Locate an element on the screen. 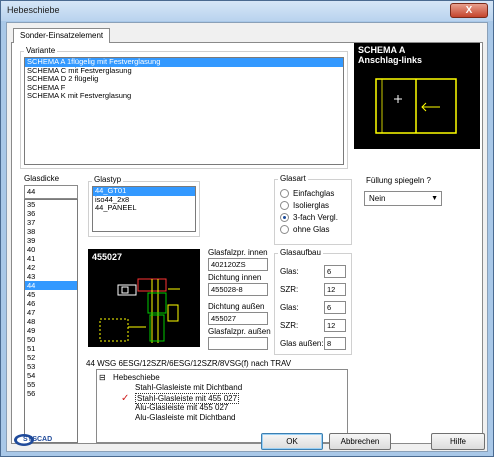 The height and width of the screenshot is (457, 494). list-item: 44 is located at coordinates (51, 285).